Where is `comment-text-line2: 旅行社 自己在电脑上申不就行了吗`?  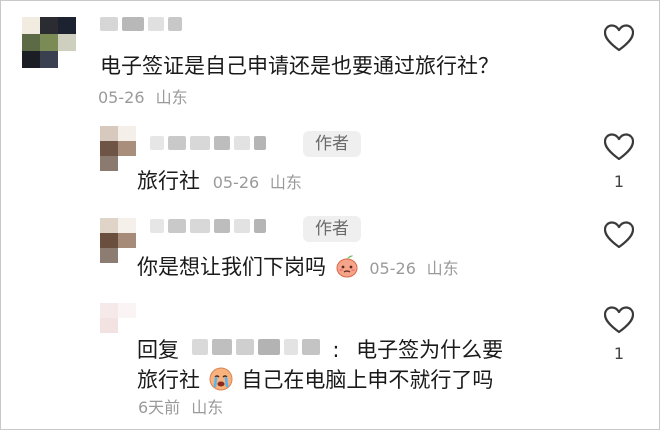
comment-text-line2: 旅行社 自己在电脑上申不就行了吗 is located at coordinates (315, 380).